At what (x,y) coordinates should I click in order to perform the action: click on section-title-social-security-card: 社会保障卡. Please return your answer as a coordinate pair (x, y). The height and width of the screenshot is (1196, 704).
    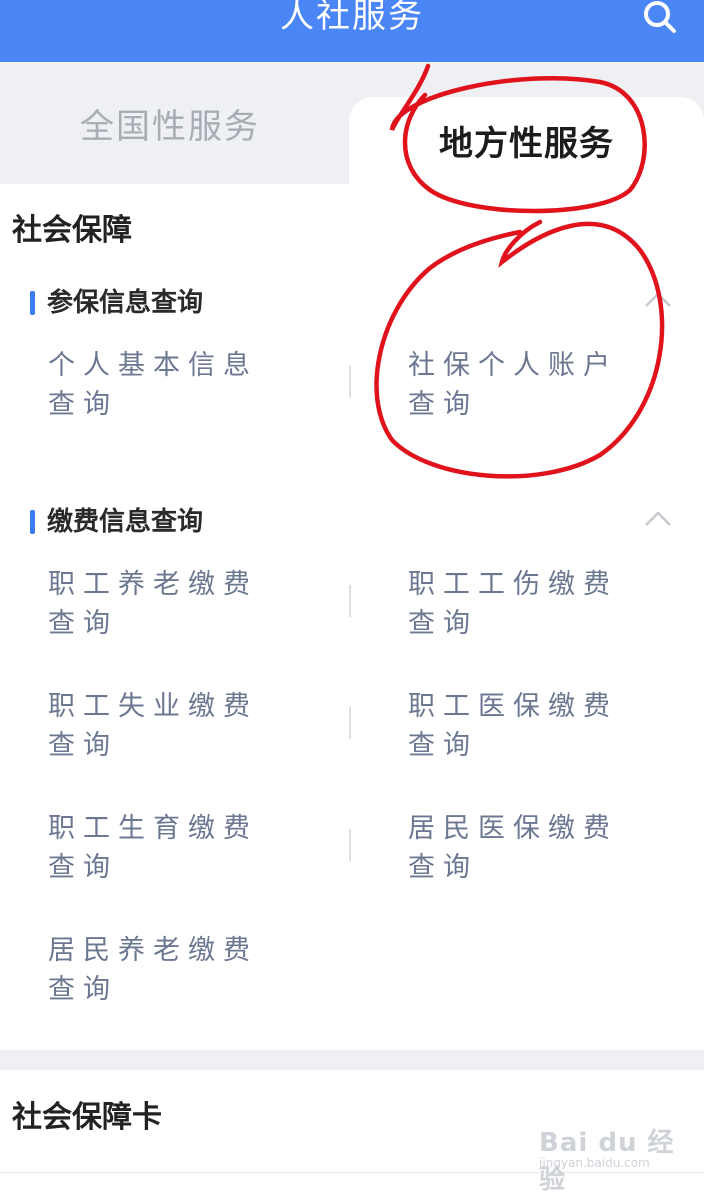
    Looking at the image, I should click on (87, 1117).